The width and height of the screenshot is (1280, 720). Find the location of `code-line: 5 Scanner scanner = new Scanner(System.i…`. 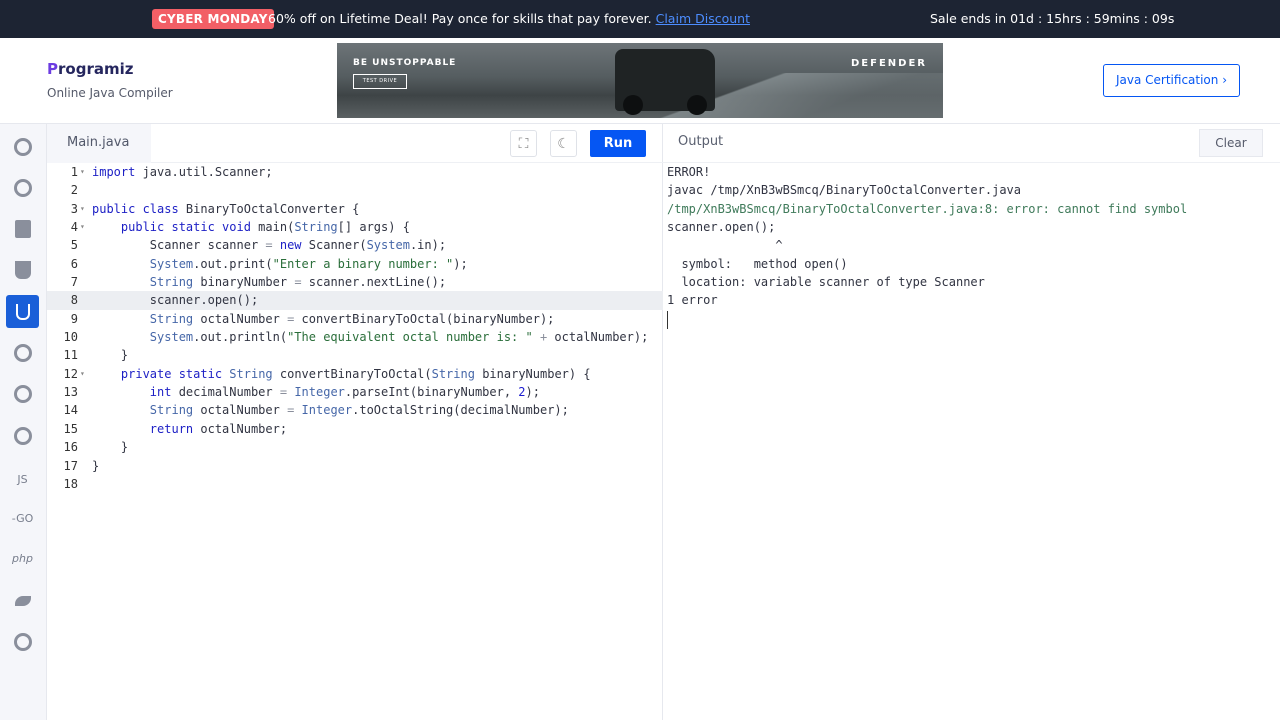

code-line: 5 Scanner scanner = new Scanner(System.i… is located at coordinates (258, 245).